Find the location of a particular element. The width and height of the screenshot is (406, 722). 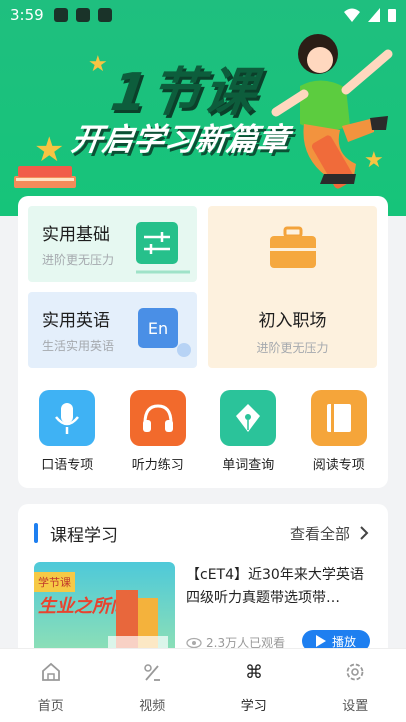

battery-icon is located at coordinates (392, 15).